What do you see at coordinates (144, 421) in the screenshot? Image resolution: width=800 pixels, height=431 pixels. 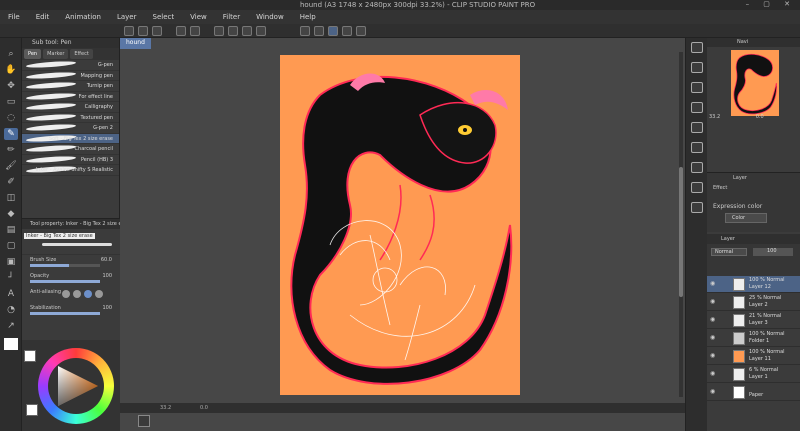 I see `navigator-toggle-button` at bounding box center [144, 421].